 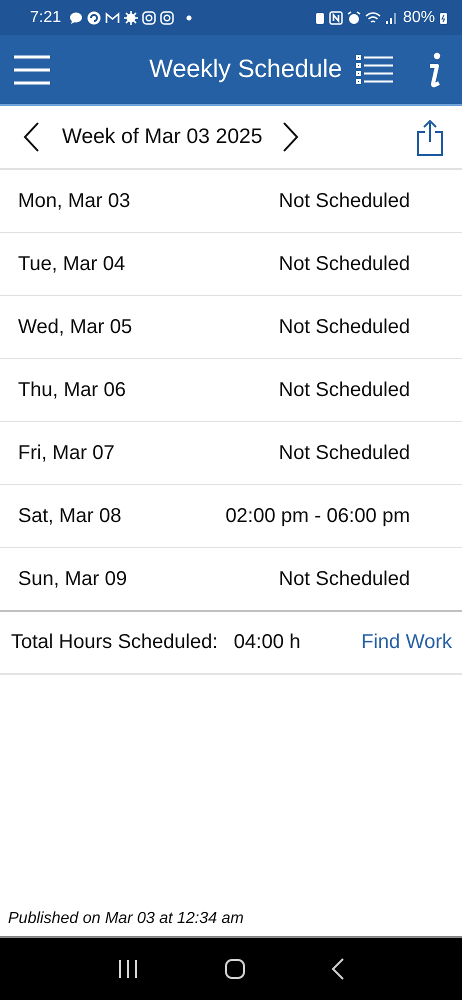 What do you see at coordinates (443, 17) in the screenshot?
I see `battery-icon` at bounding box center [443, 17].